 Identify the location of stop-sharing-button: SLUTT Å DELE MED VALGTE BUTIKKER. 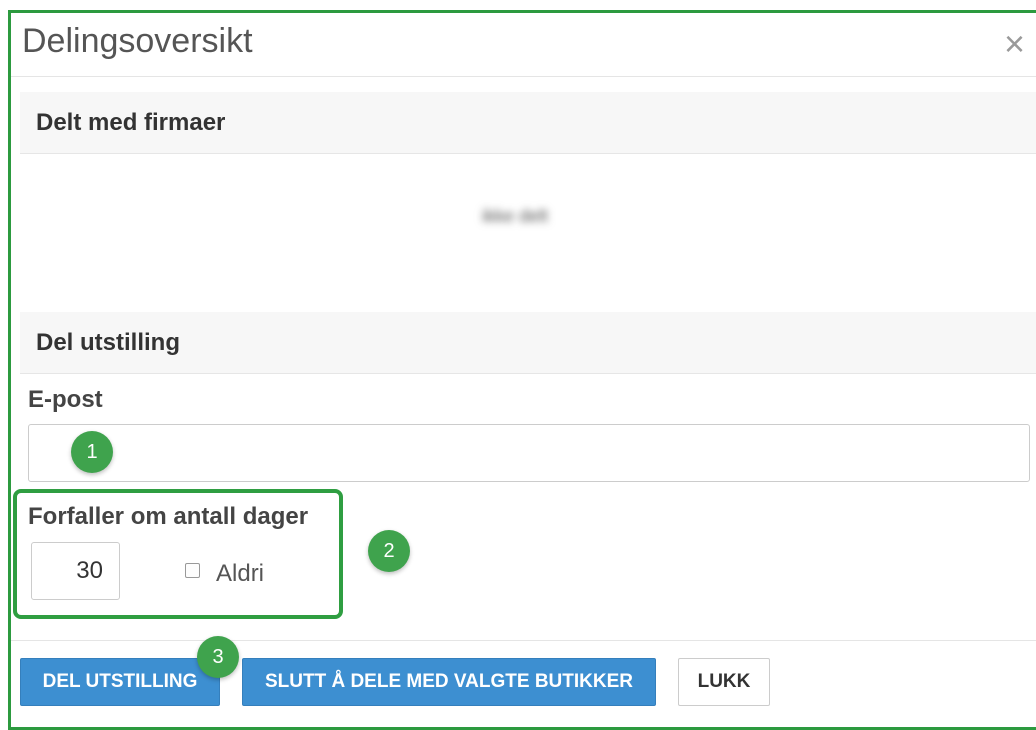
(449, 682).